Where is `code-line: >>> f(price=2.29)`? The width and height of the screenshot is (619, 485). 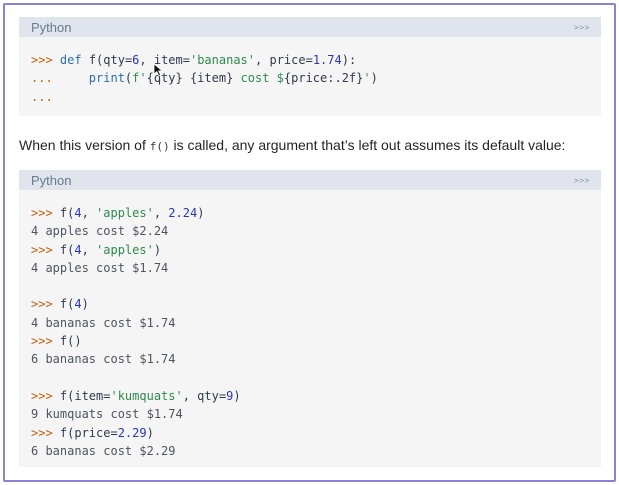 code-line: >>> f(price=2.29) is located at coordinates (310, 433).